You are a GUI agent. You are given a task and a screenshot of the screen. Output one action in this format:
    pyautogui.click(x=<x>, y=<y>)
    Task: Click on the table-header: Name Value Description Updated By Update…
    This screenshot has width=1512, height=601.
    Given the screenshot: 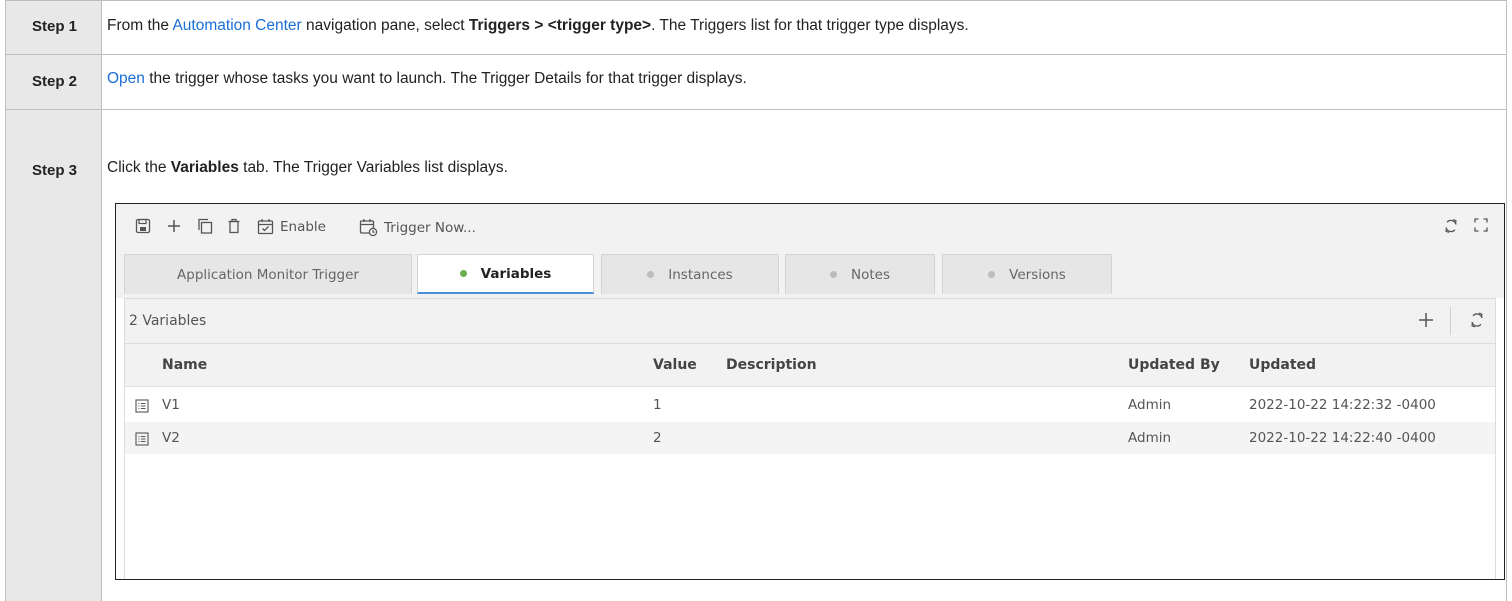 What is the action you would take?
    pyautogui.click(x=810, y=365)
    